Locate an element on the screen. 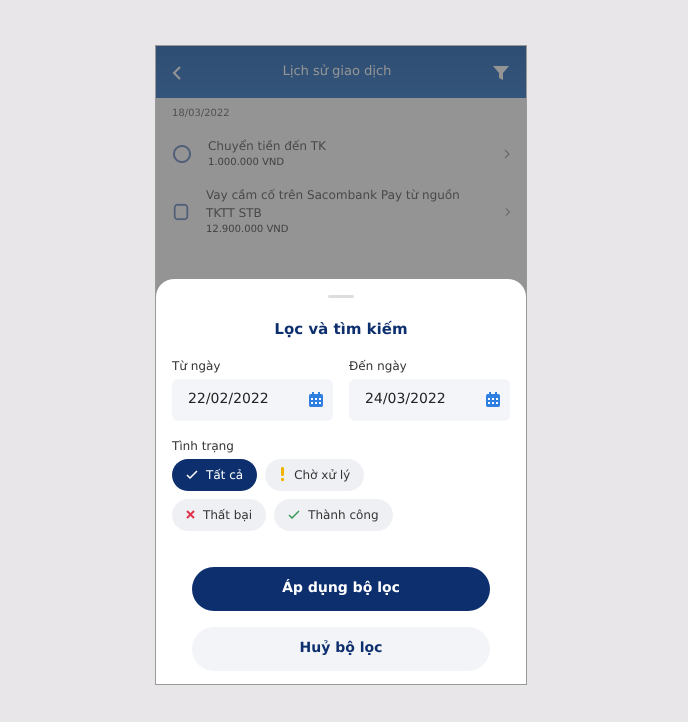 The image size is (688, 722). drag-handle is located at coordinates (341, 296).